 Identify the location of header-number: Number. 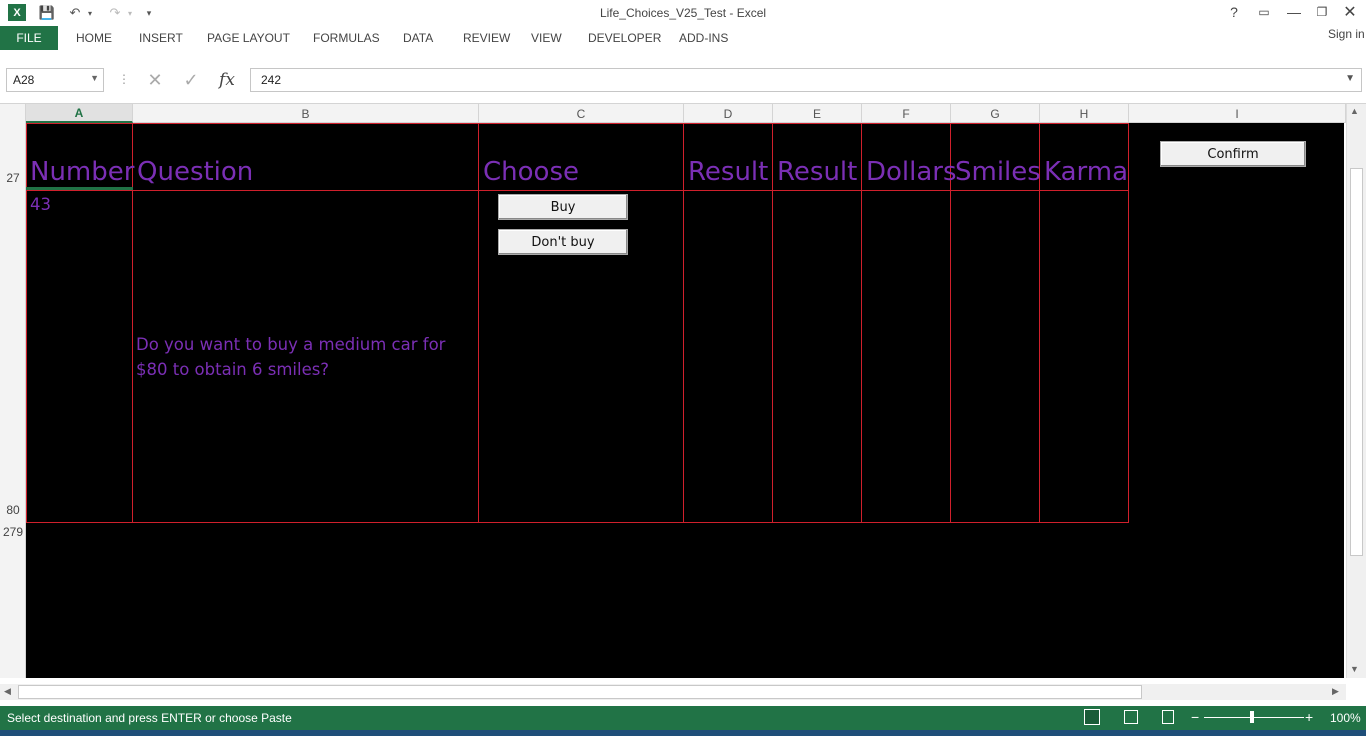
(82, 172).